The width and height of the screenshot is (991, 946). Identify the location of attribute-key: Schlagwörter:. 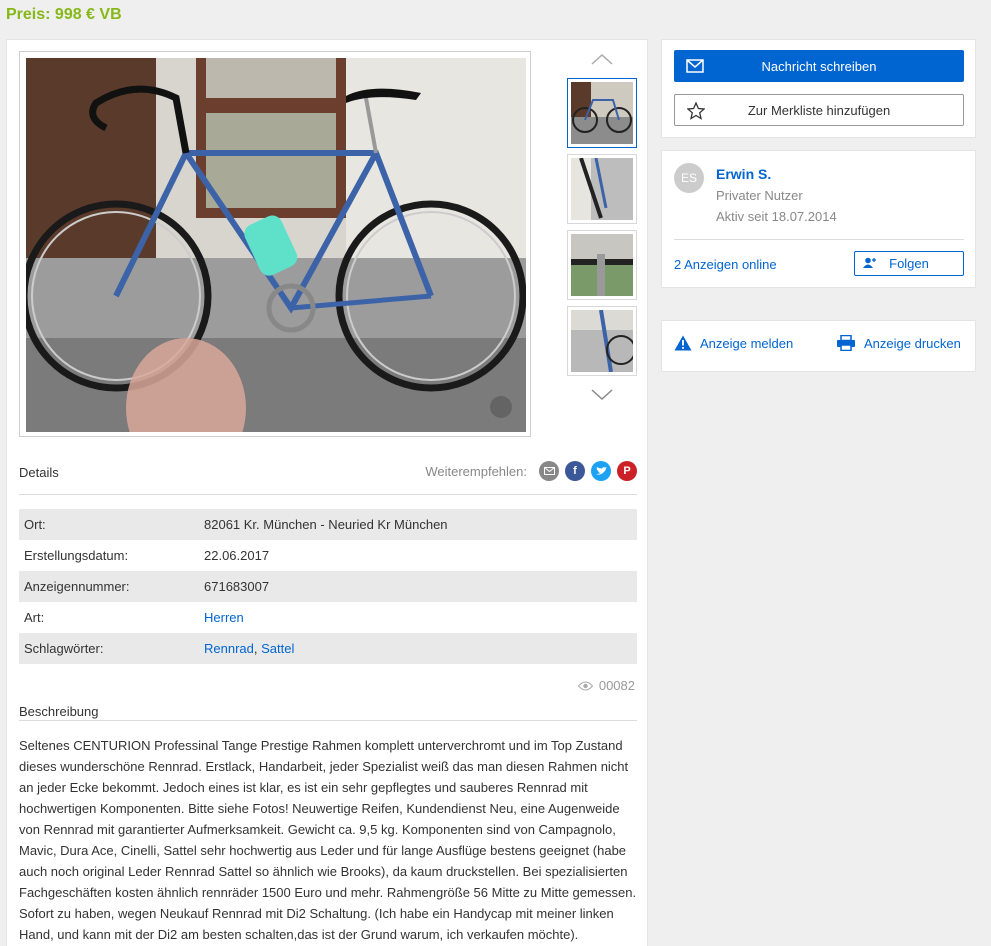
(64, 648).